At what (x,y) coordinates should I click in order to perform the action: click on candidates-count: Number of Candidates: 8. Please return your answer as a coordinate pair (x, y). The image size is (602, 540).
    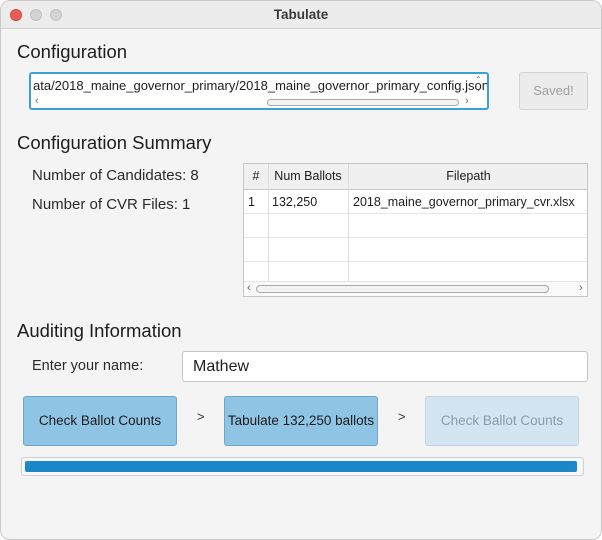
    Looking at the image, I should click on (115, 175).